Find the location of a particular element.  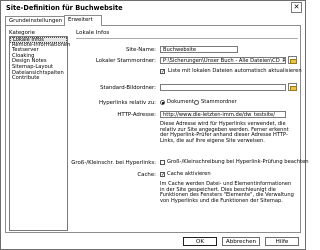

cache-checkbox: ✓ is located at coordinates (162, 175).